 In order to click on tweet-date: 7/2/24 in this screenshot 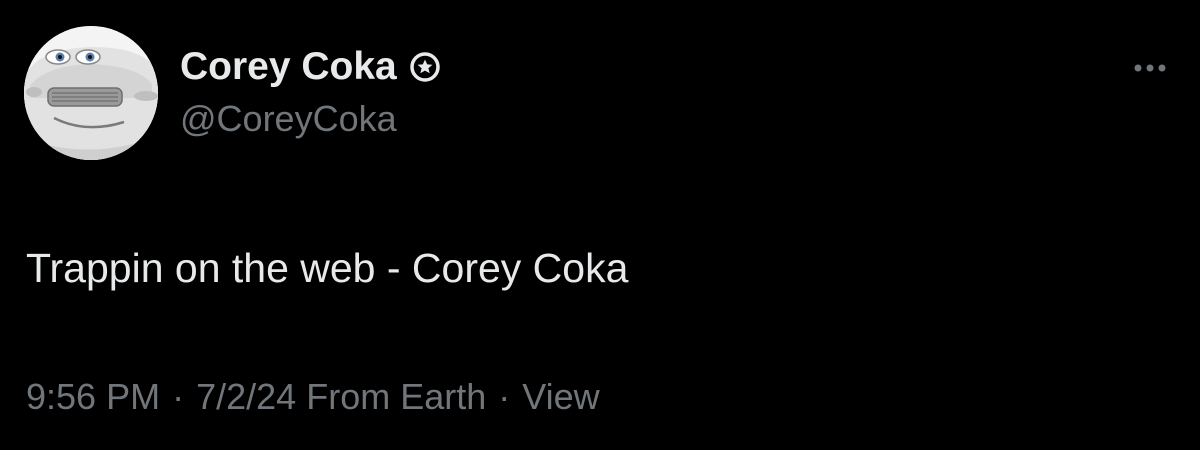, I will do `click(246, 396)`.